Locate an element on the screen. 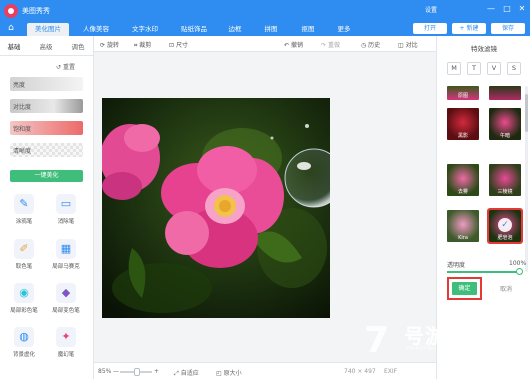  tab-beautify: 美化图片 is located at coordinates (48, 29).